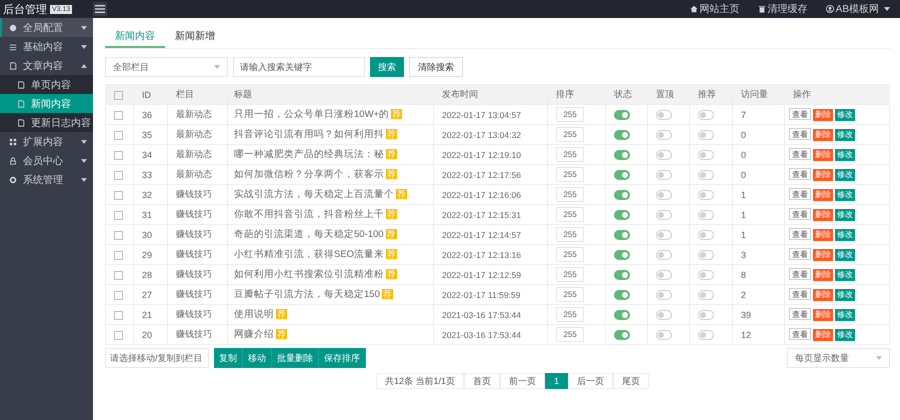 The width and height of the screenshot is (900, 420). Describe the element at coordinates (46, 141) in the screenshot. I see `sidebar-item: 扩展内容` at that location.